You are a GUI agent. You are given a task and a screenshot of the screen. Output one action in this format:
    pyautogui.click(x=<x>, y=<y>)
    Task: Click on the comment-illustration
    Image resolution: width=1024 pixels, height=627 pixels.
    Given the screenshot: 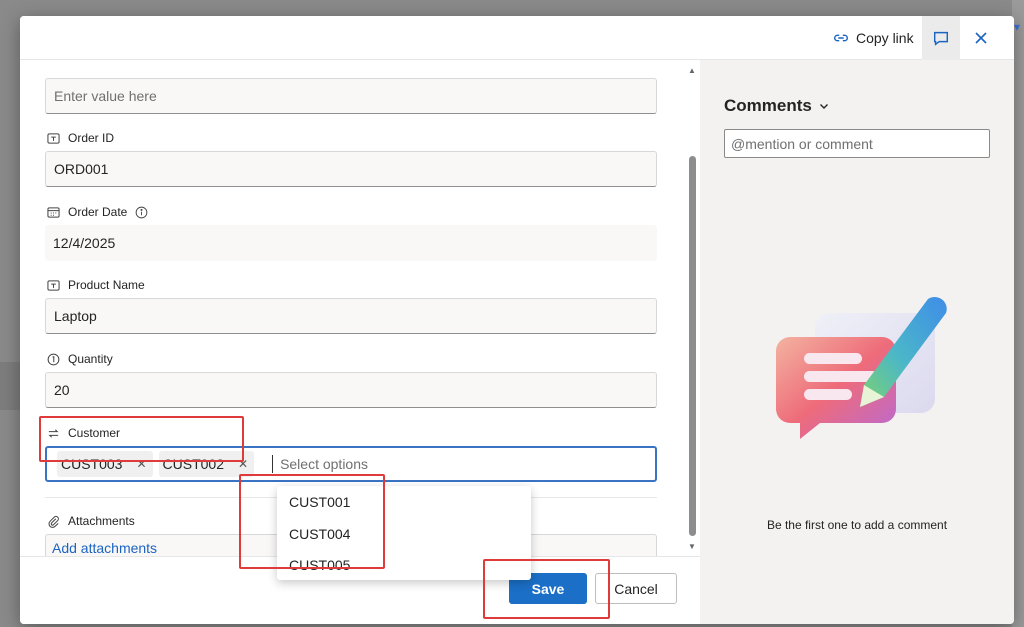 What is the action you would take?
    pyautogui.click(x=861, y=367)
    